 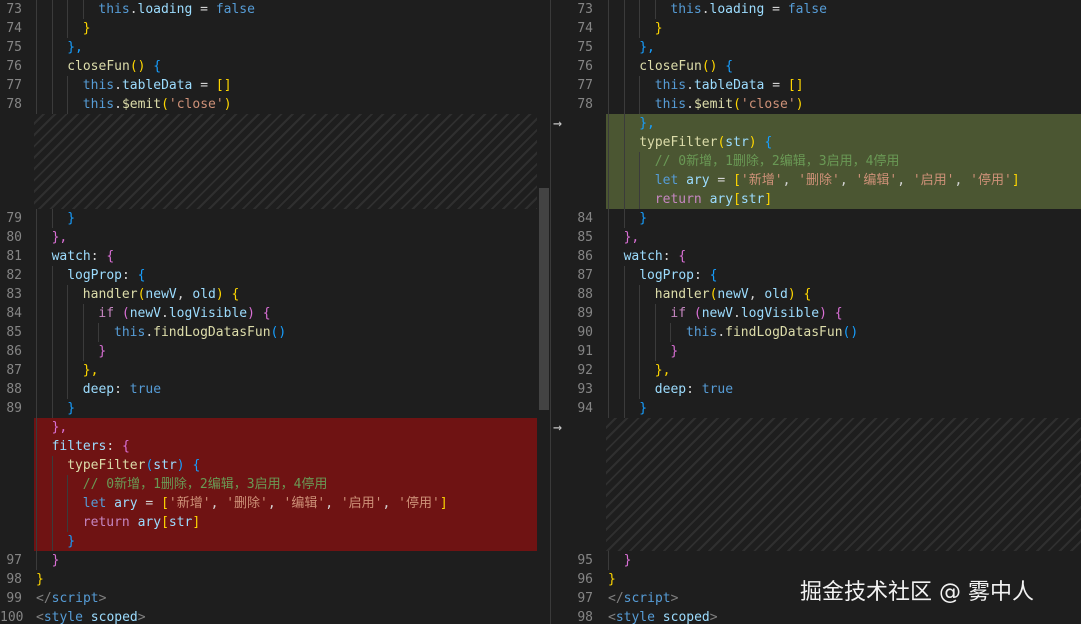 I want to click on diff-line-removed: 92—typeFilter(str) {, so click(x=285, y=465).